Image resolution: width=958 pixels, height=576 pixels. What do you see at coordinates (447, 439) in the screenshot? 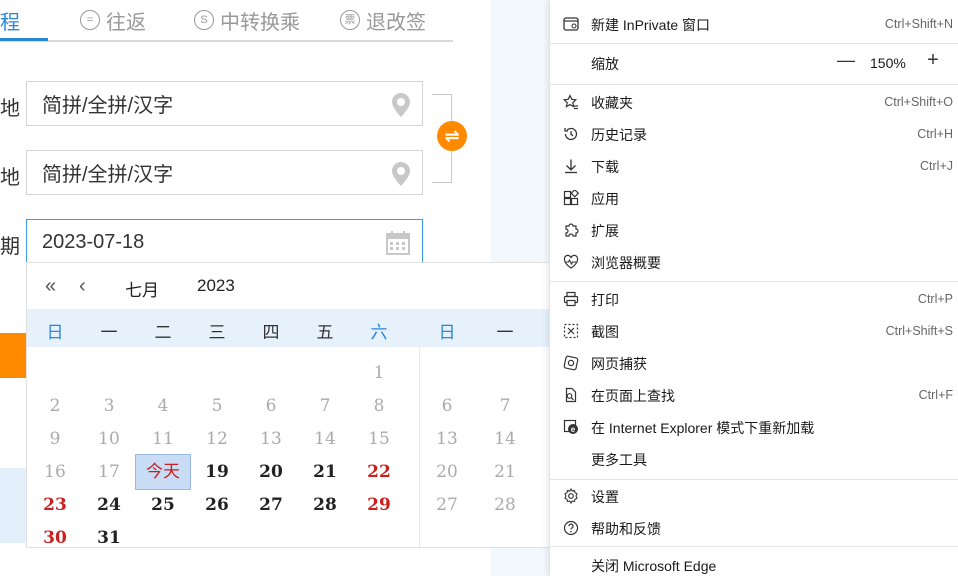
I see `calendar-day-next-month: 13` at bounding box center [447, 439].